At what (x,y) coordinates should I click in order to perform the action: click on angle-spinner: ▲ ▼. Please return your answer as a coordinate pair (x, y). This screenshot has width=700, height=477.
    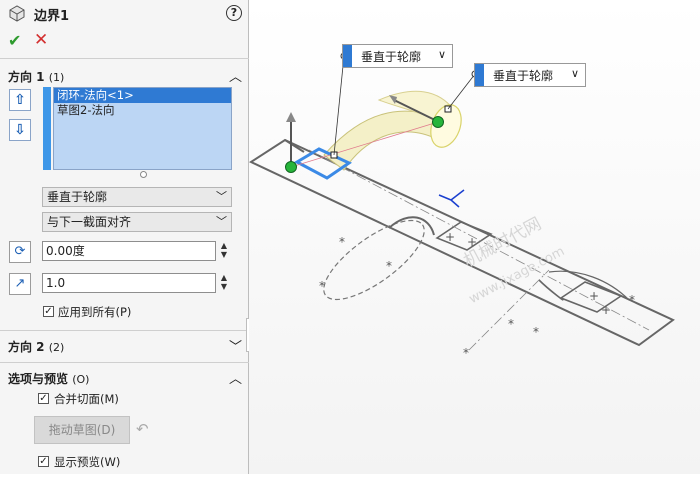
    Looking at the image, I should click on (224, 251).